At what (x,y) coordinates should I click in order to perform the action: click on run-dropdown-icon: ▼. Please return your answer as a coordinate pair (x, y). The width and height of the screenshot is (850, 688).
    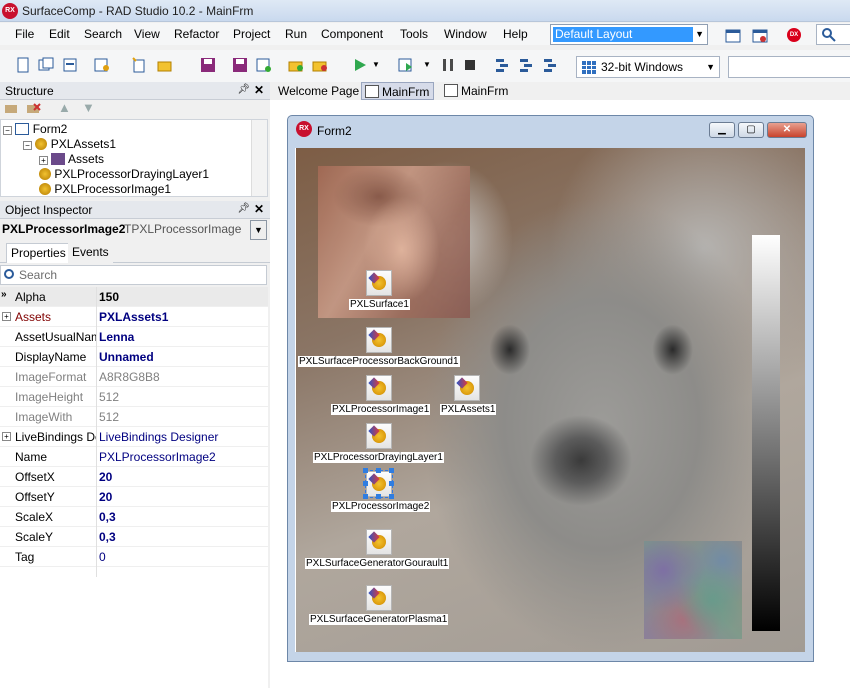
    Looking at the image, I should click on (376, 64).